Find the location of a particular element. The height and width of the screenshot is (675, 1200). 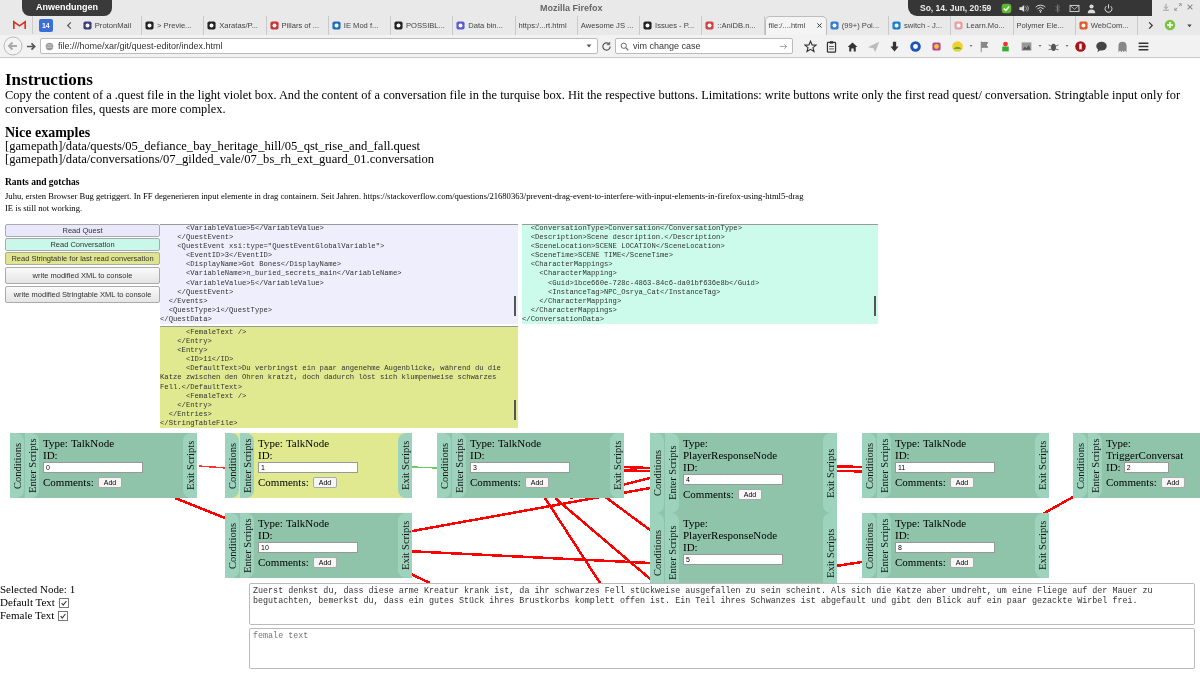

clipboard-icon is located at coordinates (831, 46).